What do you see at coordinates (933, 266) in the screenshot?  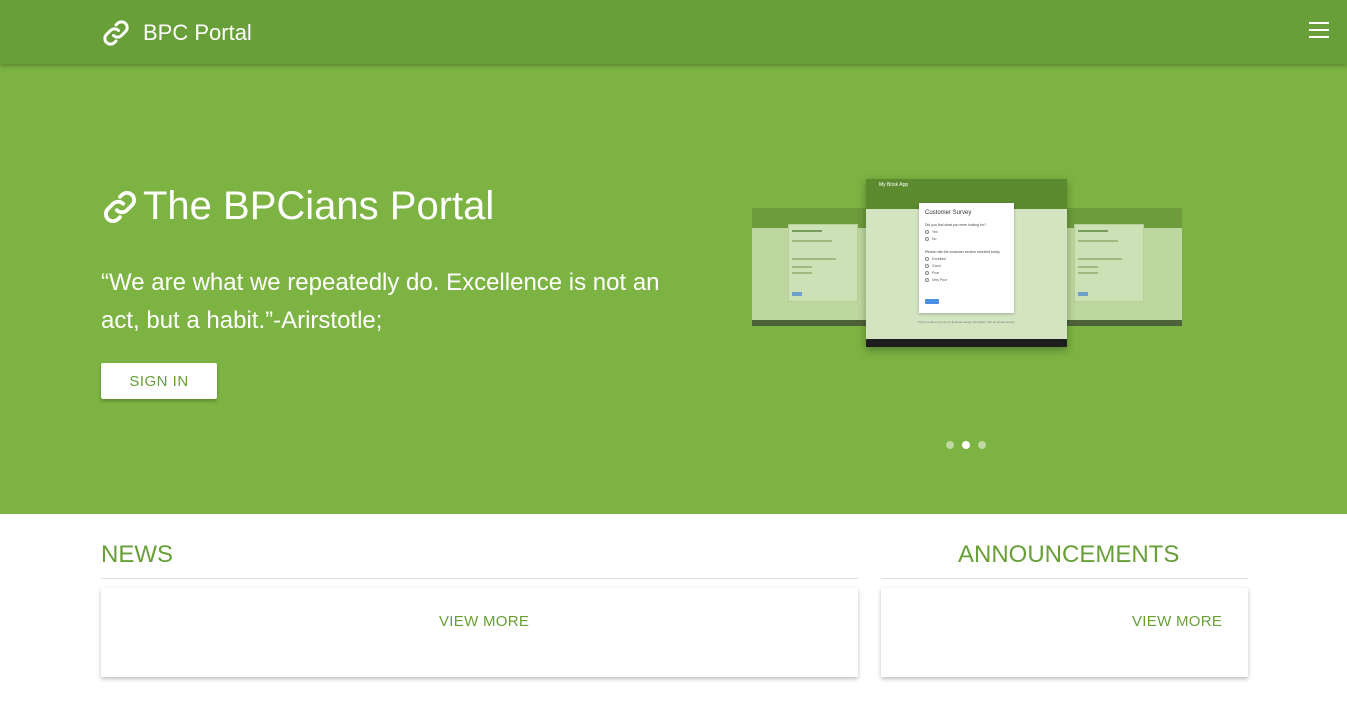 I see `survey-option: Good` at bounding box center [933, 266].